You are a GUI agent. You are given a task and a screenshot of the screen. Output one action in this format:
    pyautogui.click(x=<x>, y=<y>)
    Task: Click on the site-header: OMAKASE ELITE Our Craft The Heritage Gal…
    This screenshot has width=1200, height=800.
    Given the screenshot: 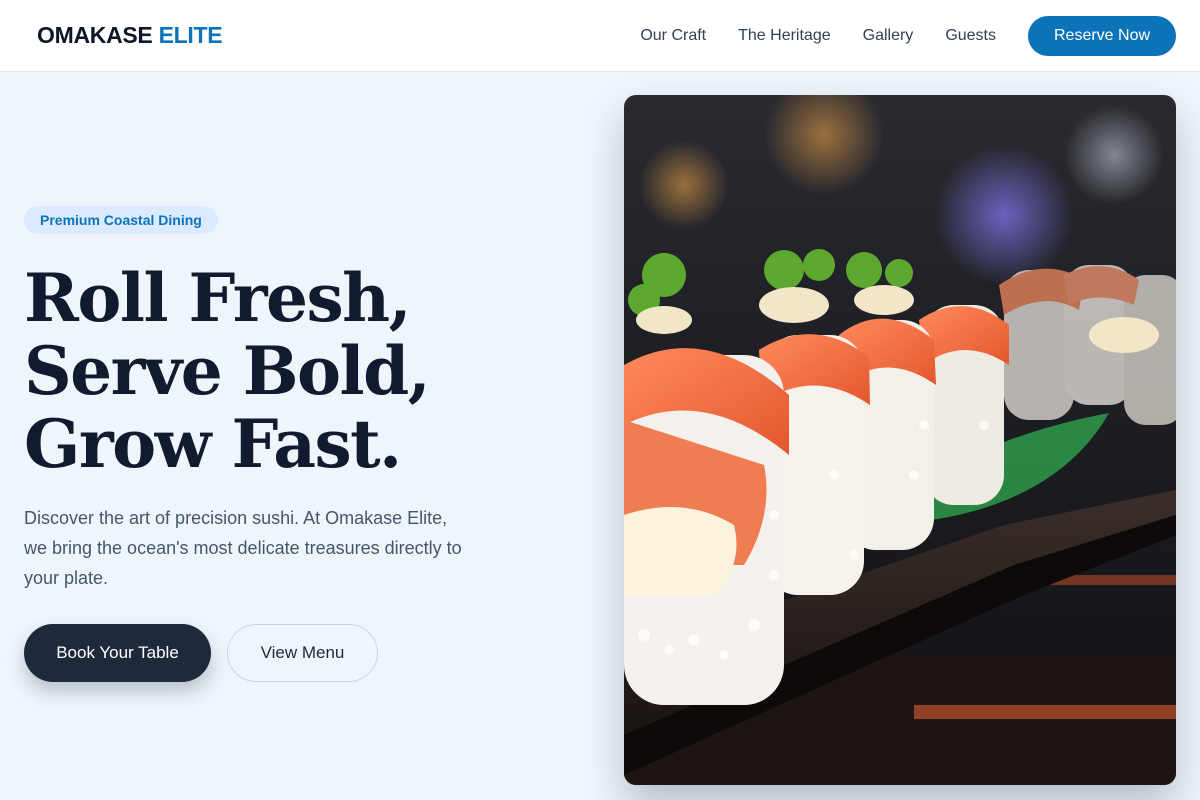 What is the action you would take?
    pyautogui.click(x=600, y=36)
    